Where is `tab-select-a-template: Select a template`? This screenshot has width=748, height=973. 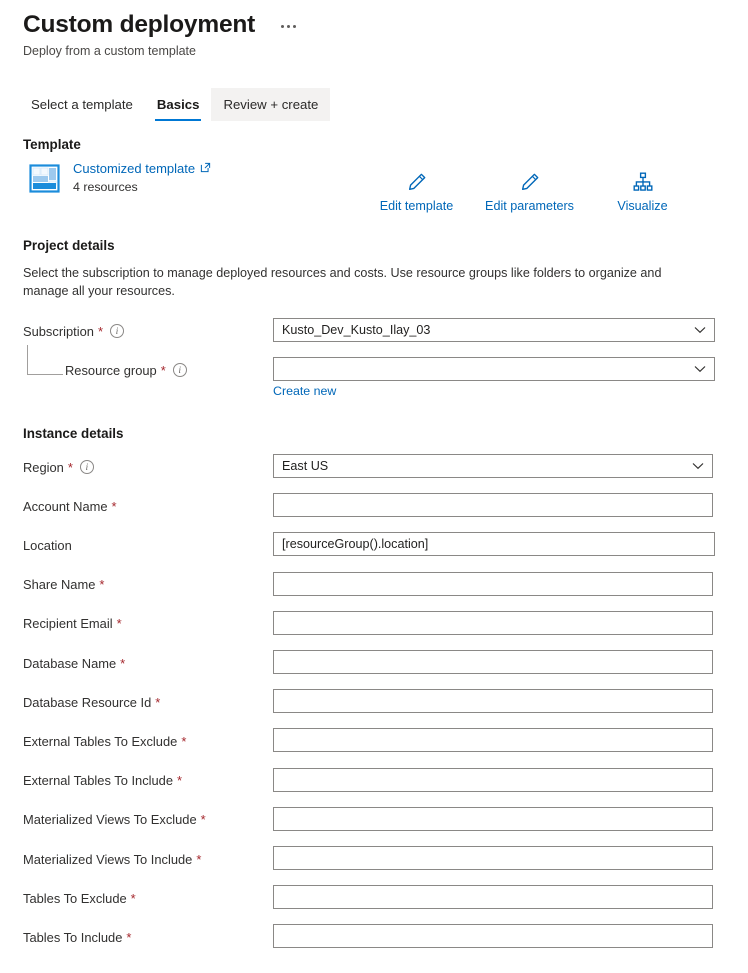 tab-select-a-template: Select a template is located at coordinates (82, 104).